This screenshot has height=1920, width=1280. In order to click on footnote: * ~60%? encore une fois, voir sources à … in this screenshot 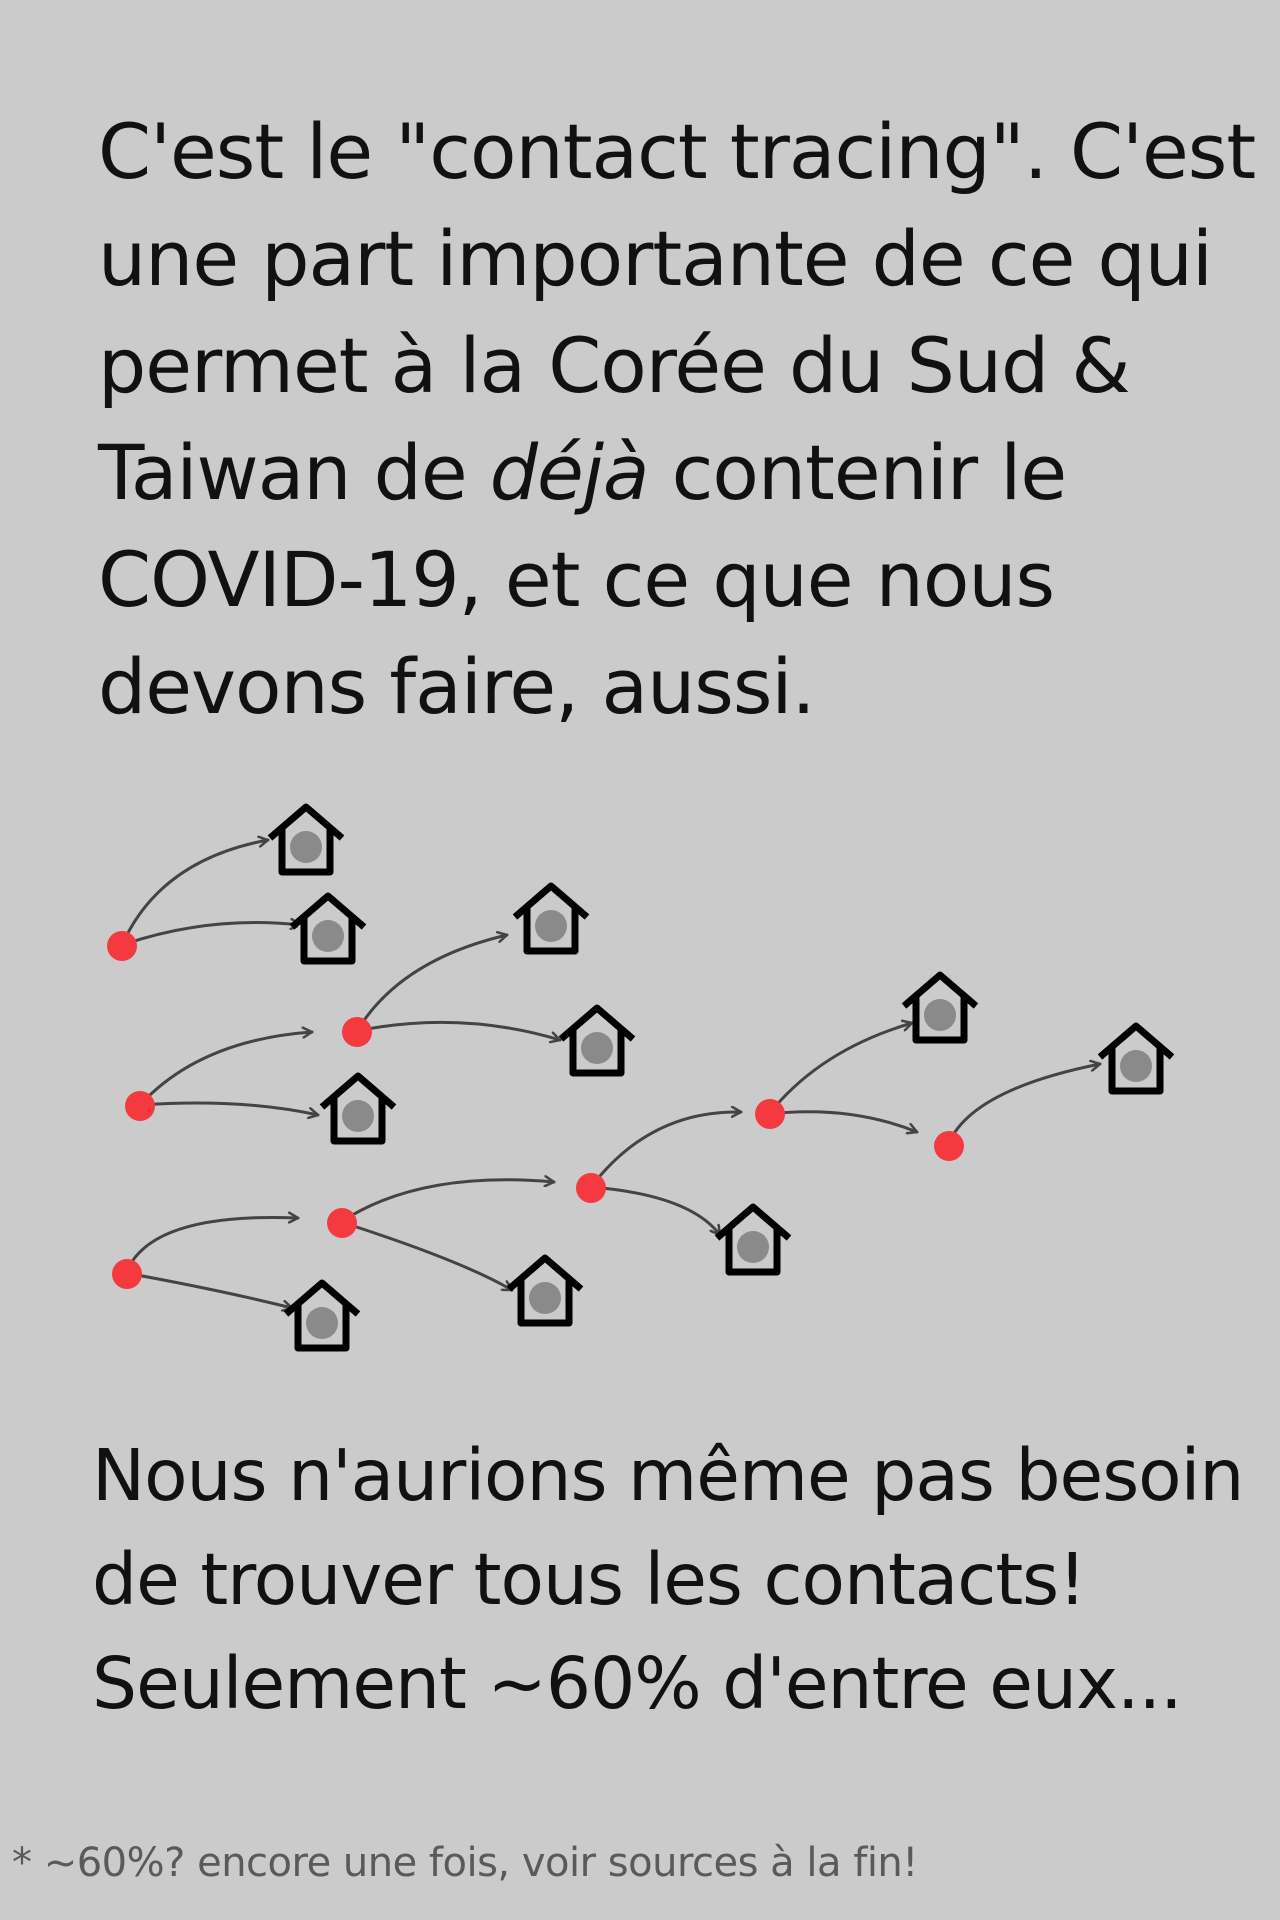, I will do `click(465, 1863)`.